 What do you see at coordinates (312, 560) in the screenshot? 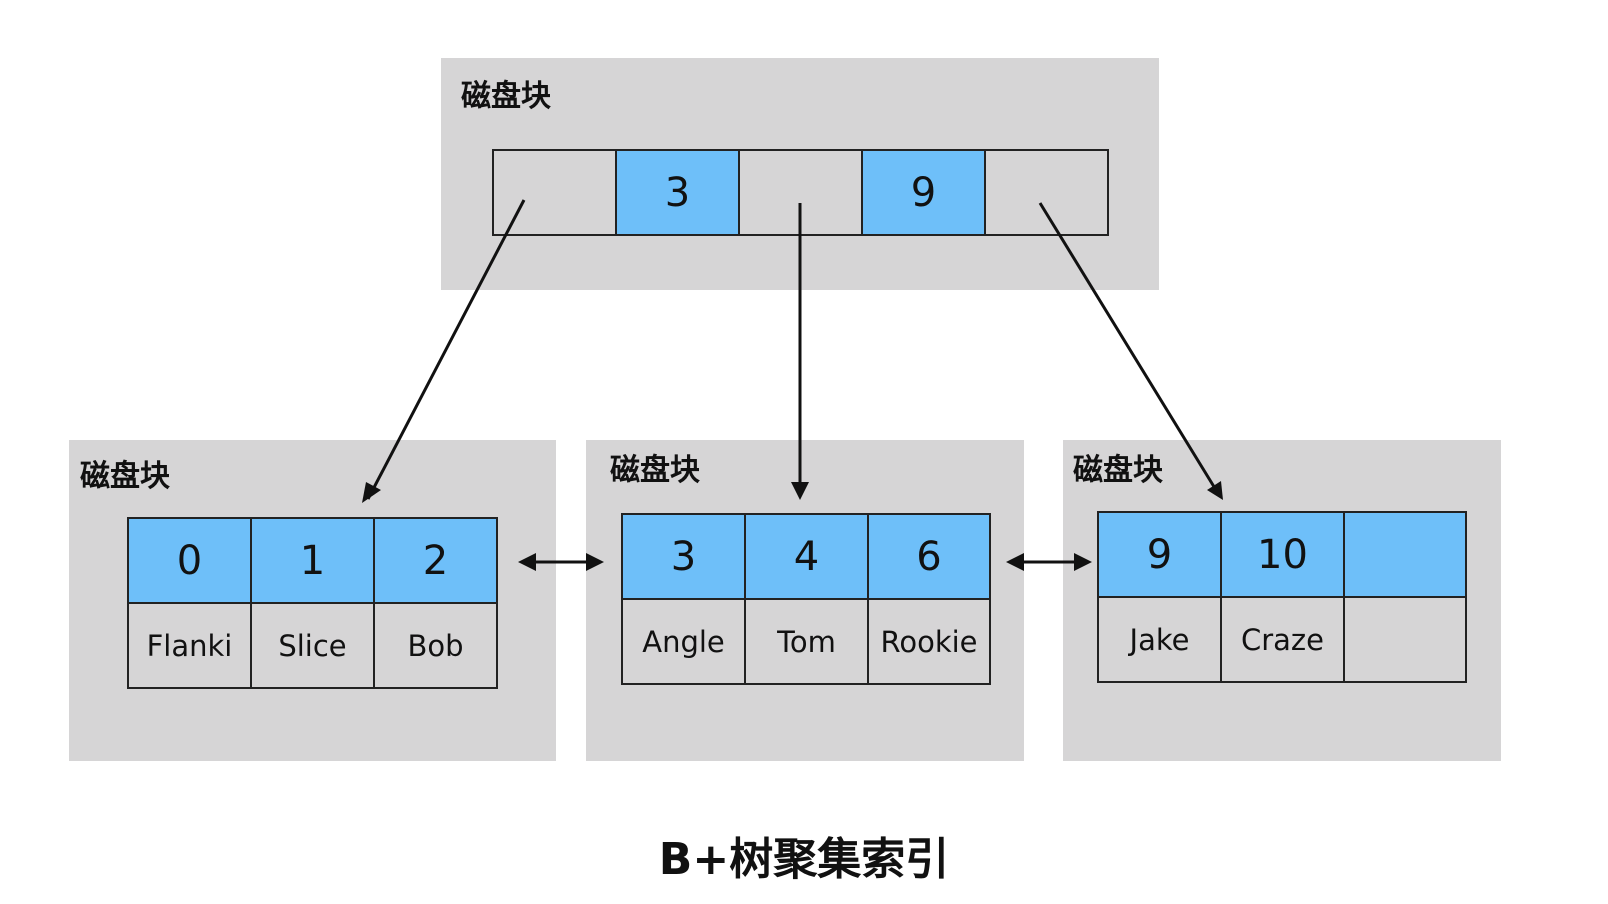
I see `leaf-1-key-cell: 1` at bounding box center [312, 560].